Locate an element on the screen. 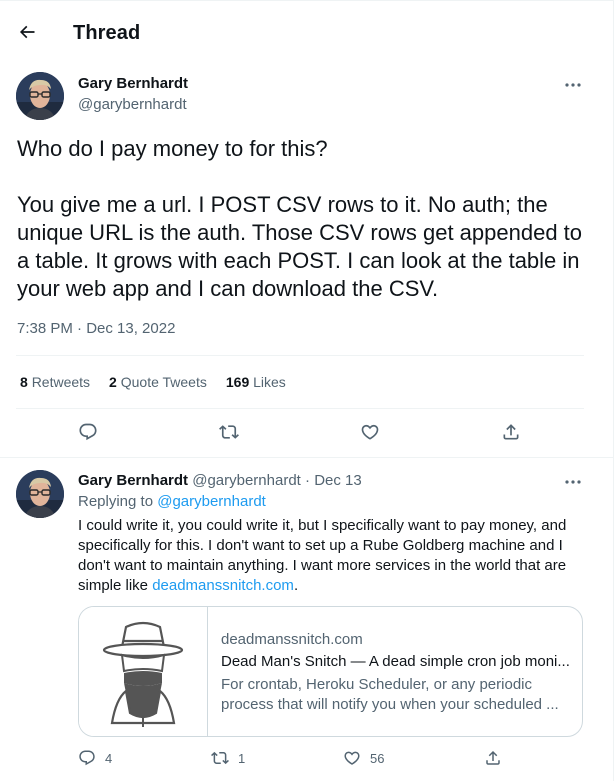 This screenshot has height=781, width=615. tweet-timestamp: 7:38 PM · Dec 13, 2022 is located at coordinates (96, 328).